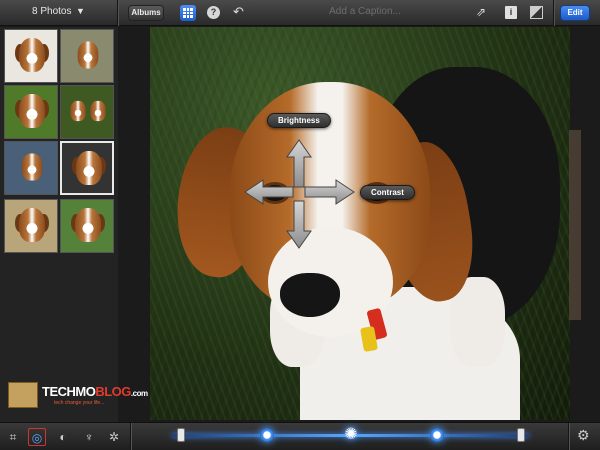 The image size is (600, 450). Describe the element at coordinates (511, 12) in the screenshot. I see `info-icon: i` at that location.